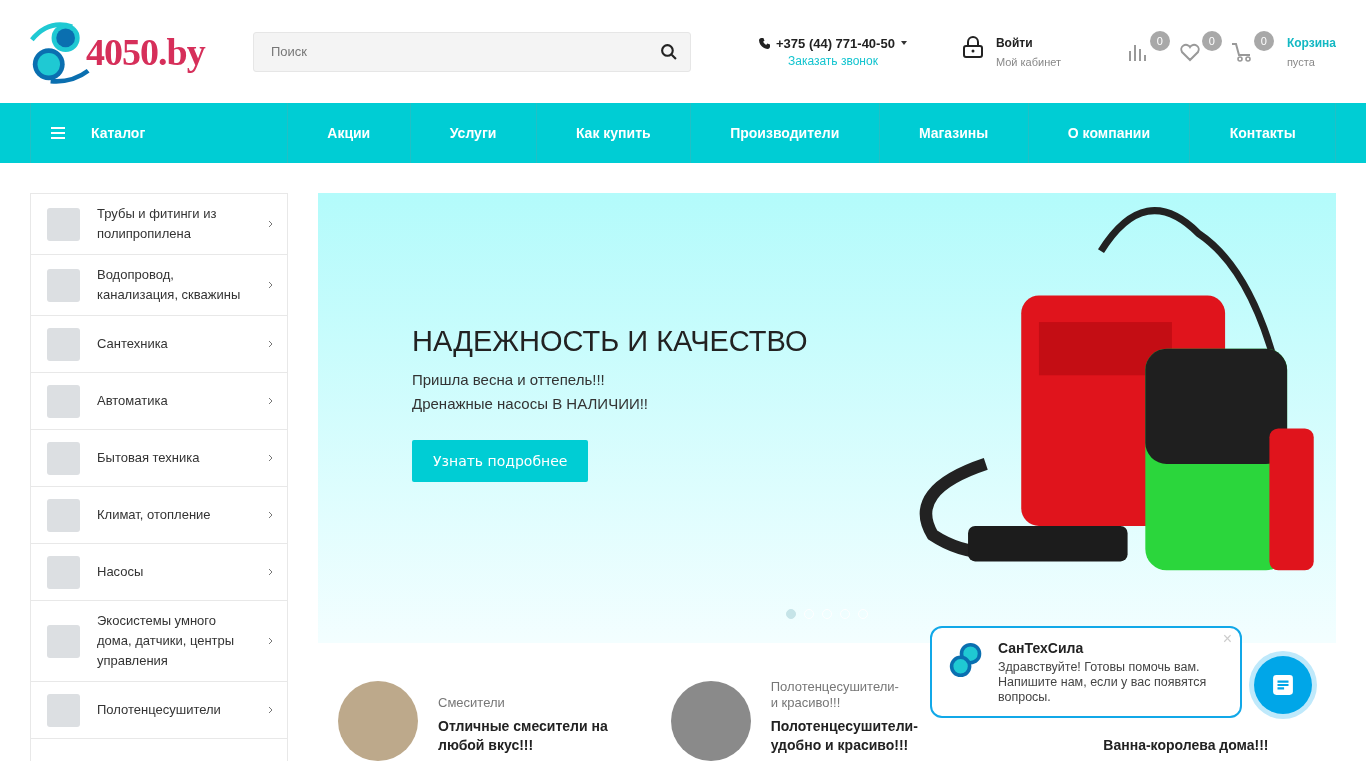 Image resolution: width=1366 pixels, height=768 pixels. I want to click on chat-message: Здравствуйте! Готовы помочь вам. Напишите нам, если у вас появятся вопросы., so click(1103, 682).